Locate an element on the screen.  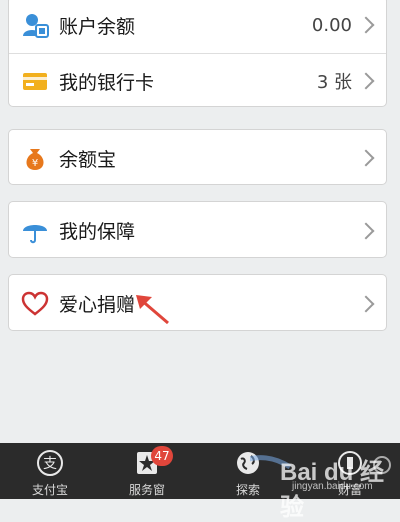
money-bag-icon: ¥ is located at coordinates (35, 158).